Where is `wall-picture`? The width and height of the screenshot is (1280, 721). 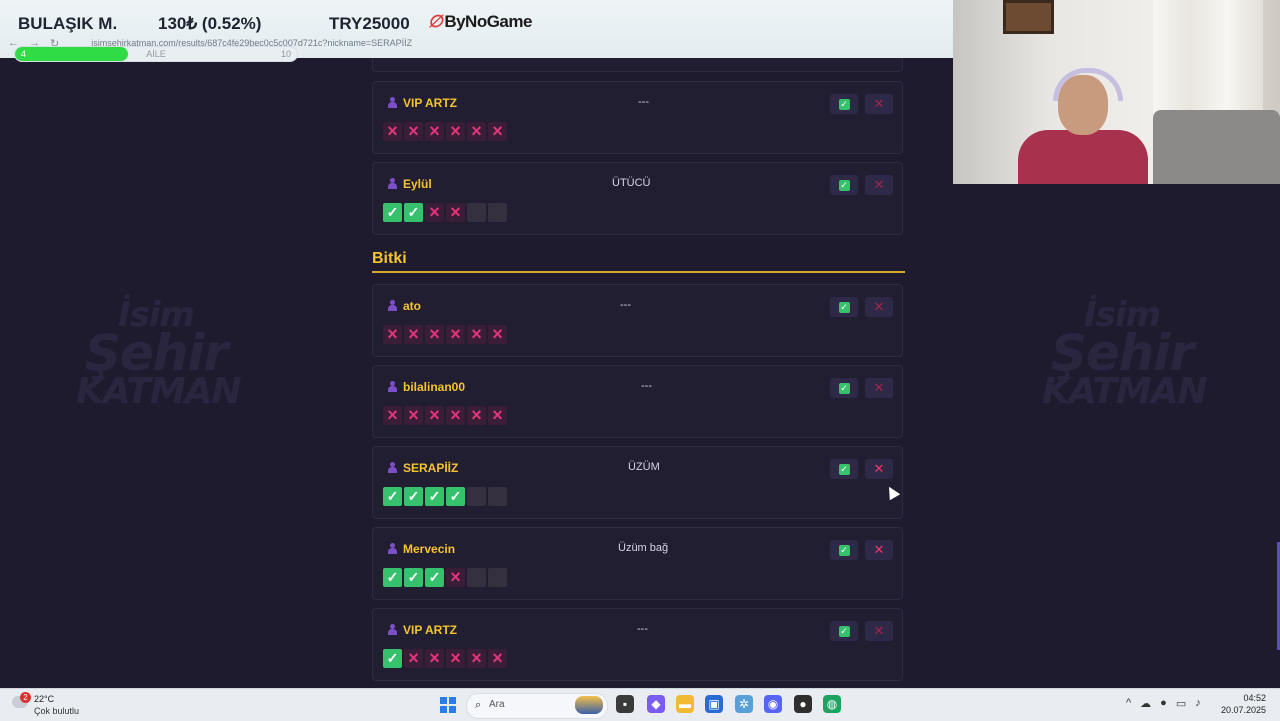
wall-picture is located at coordinates (1028, 17).